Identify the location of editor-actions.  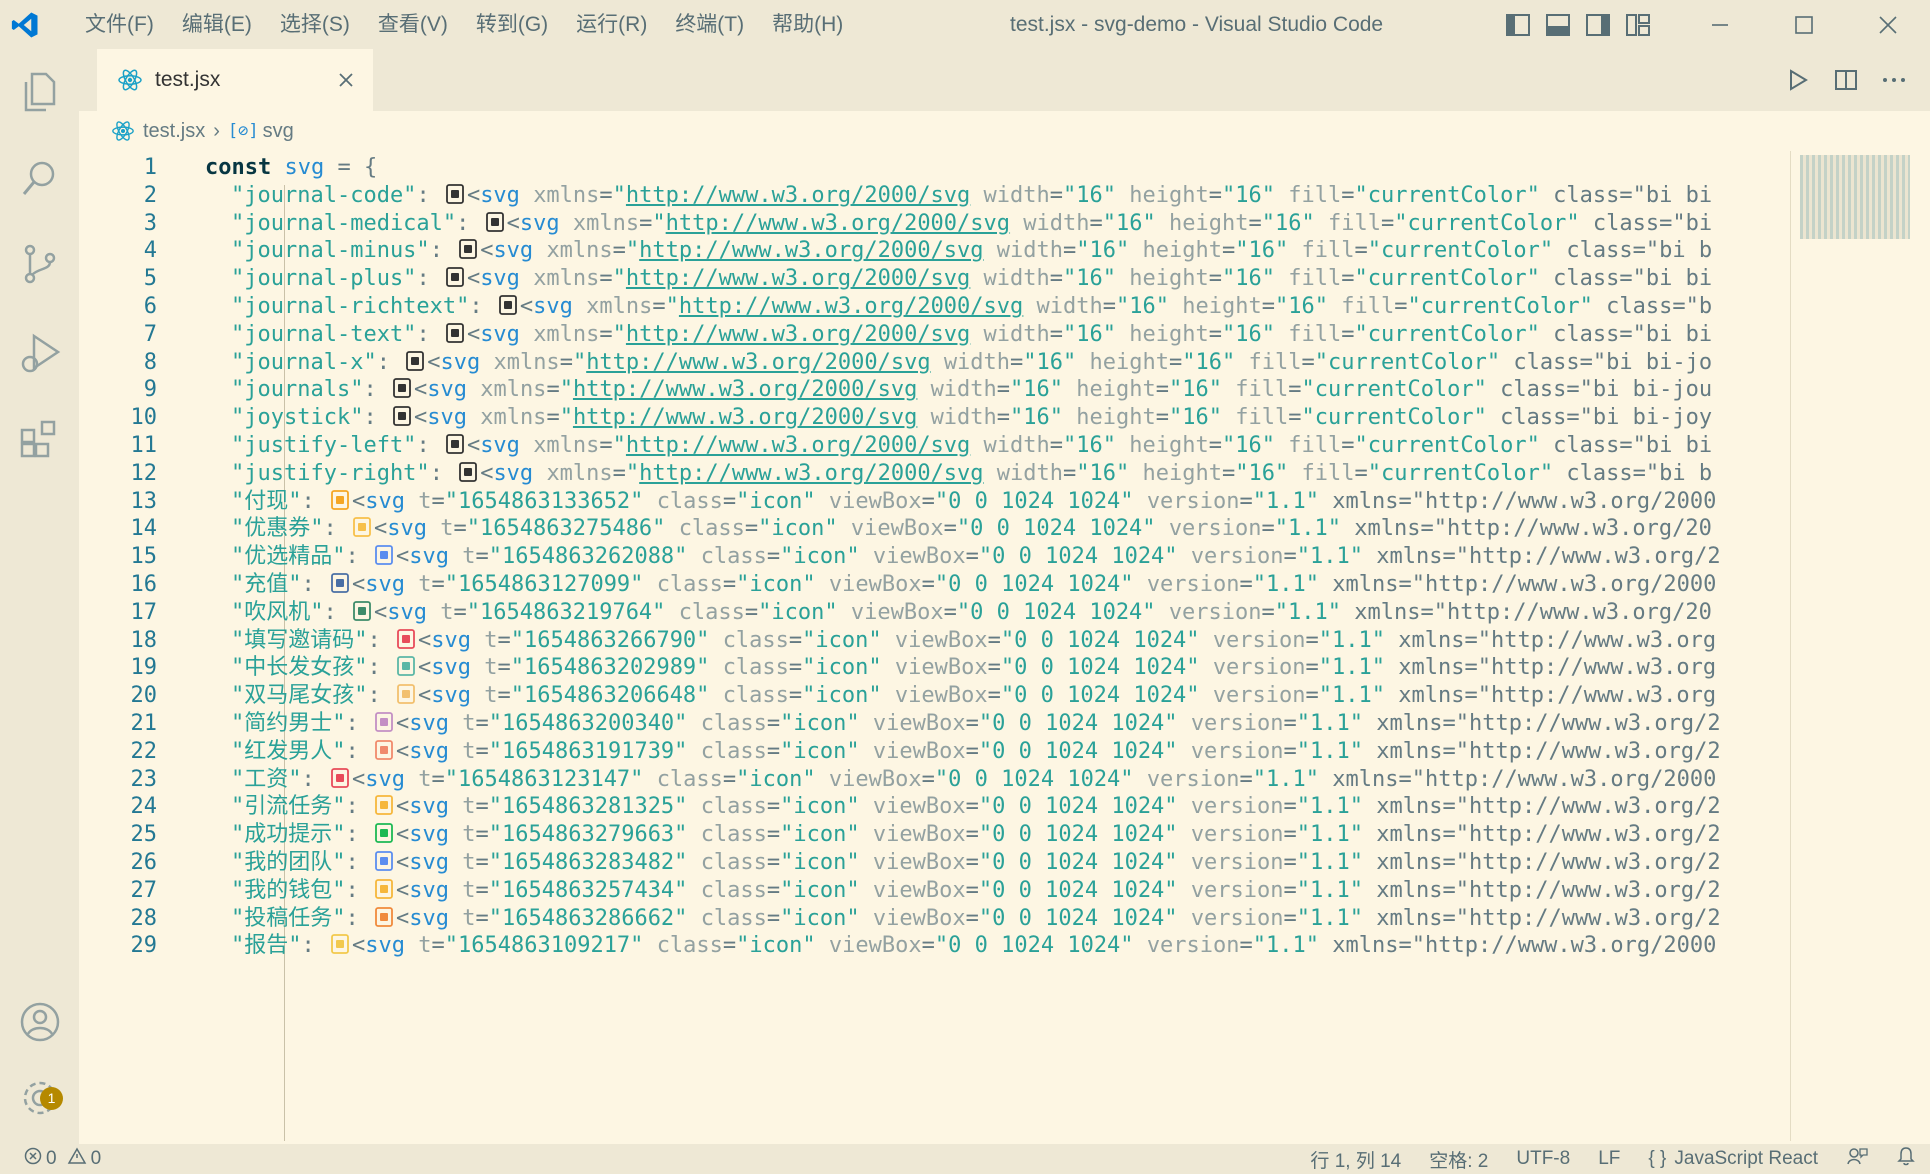
(1852, 80).